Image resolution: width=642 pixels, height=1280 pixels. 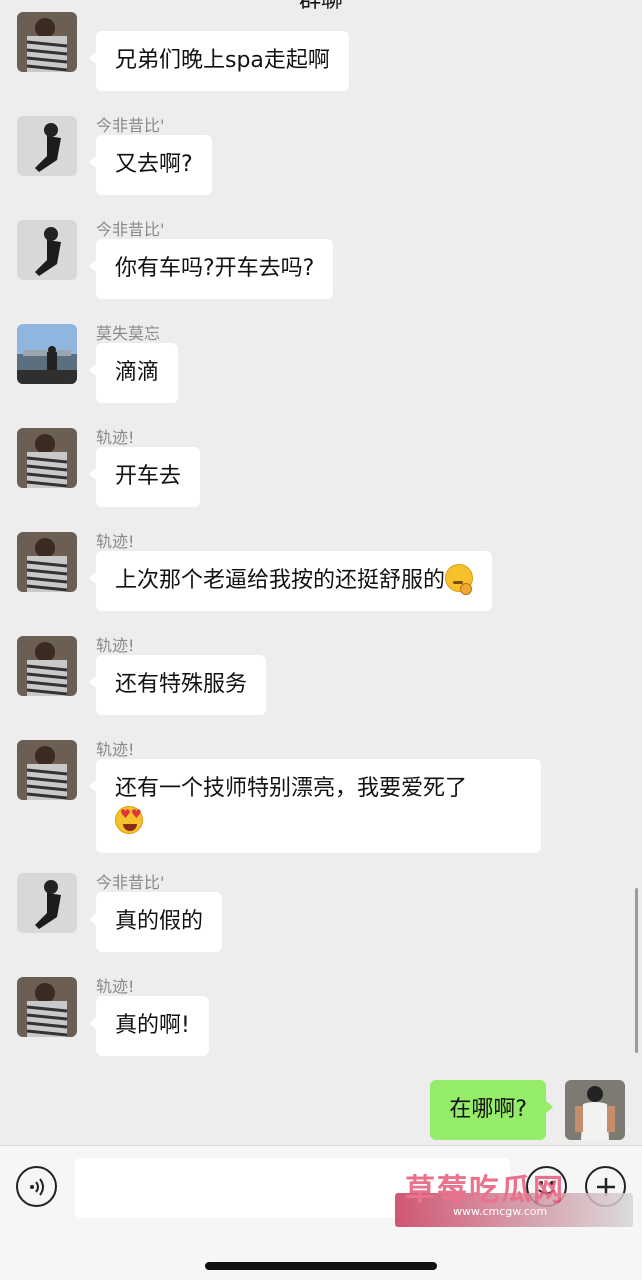 I want to click on message-bubble: 真的啊!, so click(x=149, y=1026).